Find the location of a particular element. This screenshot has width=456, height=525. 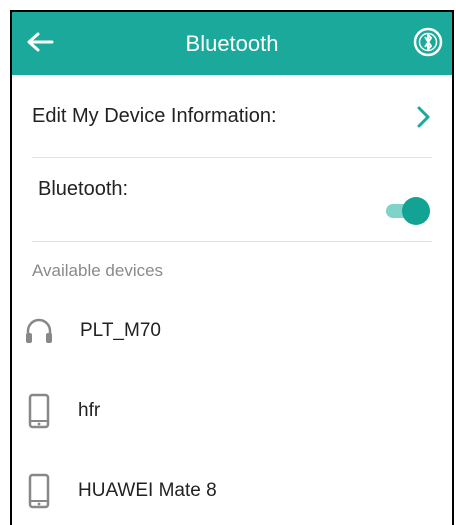

device-name: PLT_M70 is located at coordinates (120, 330).